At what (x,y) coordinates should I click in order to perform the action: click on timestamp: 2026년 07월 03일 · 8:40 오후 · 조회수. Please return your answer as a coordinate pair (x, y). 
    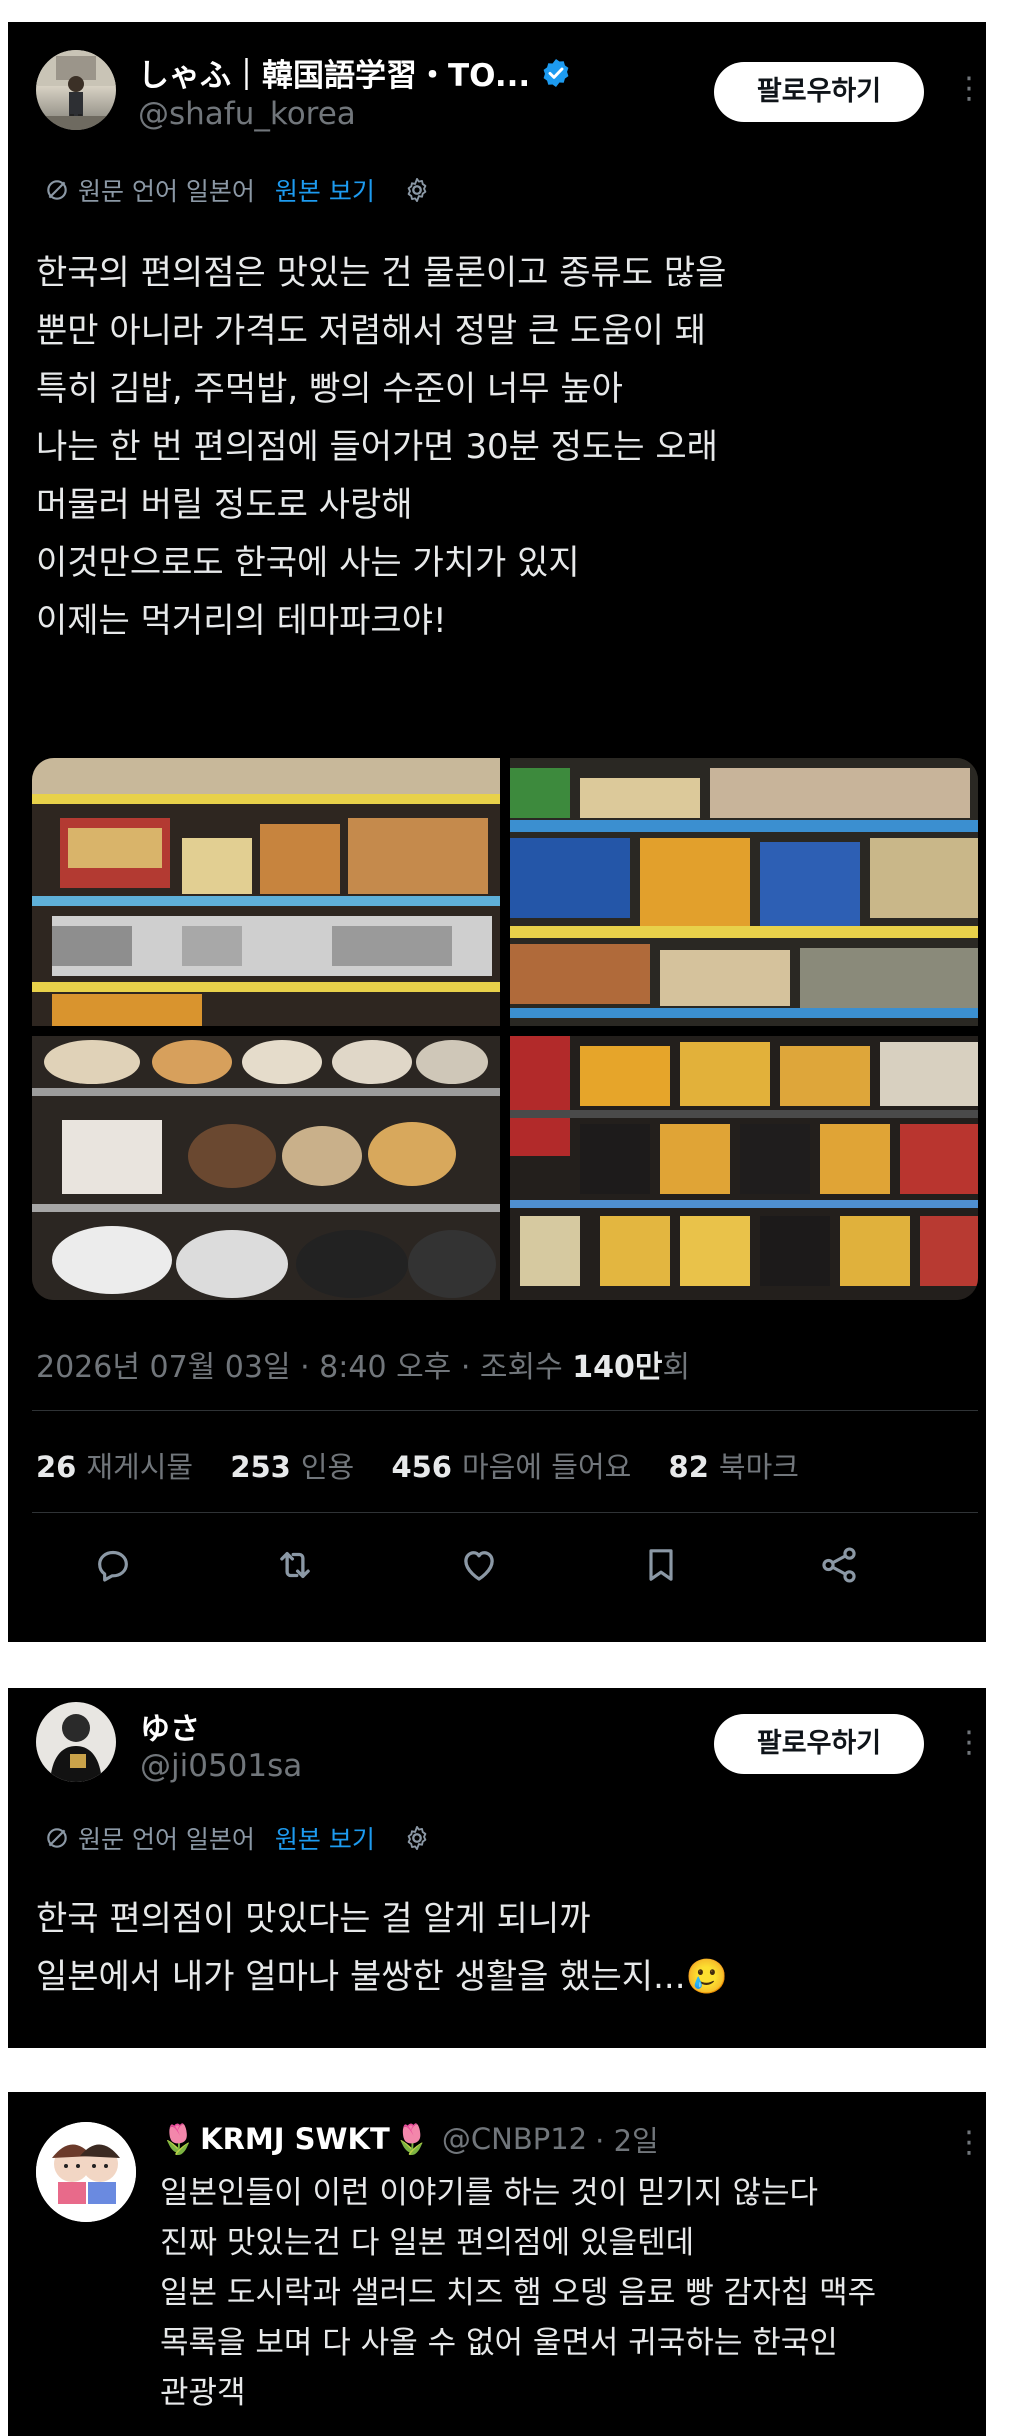
    Looking at the image, I should click on (304, 1367).